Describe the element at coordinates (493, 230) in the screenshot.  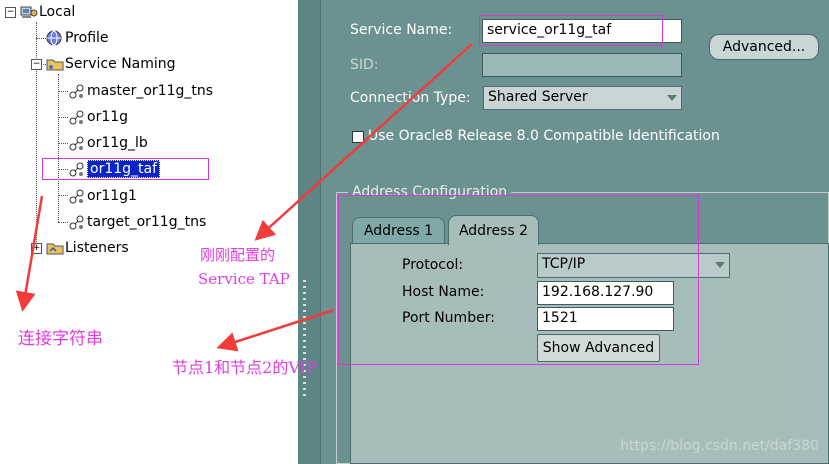
I see `tab-address-2: Address 2` at that location.